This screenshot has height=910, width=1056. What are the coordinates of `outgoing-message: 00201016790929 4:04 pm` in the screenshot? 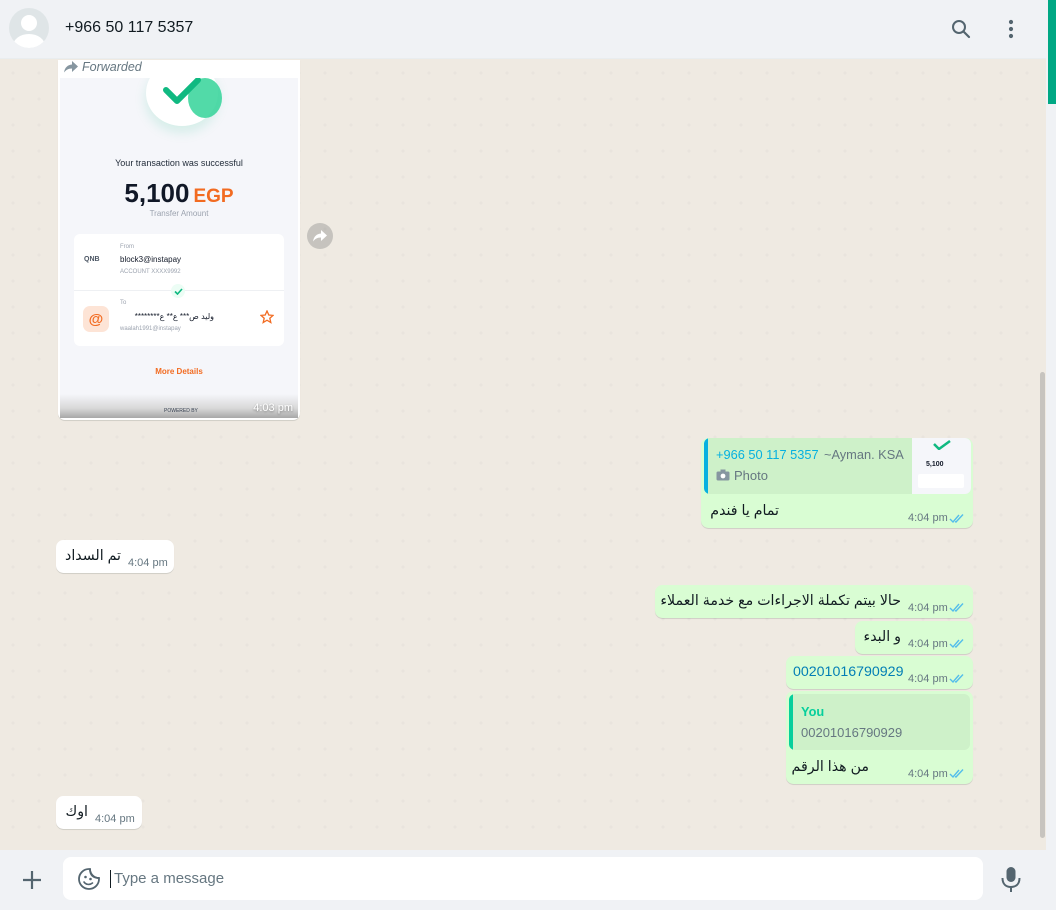 It's located at (879, 672).